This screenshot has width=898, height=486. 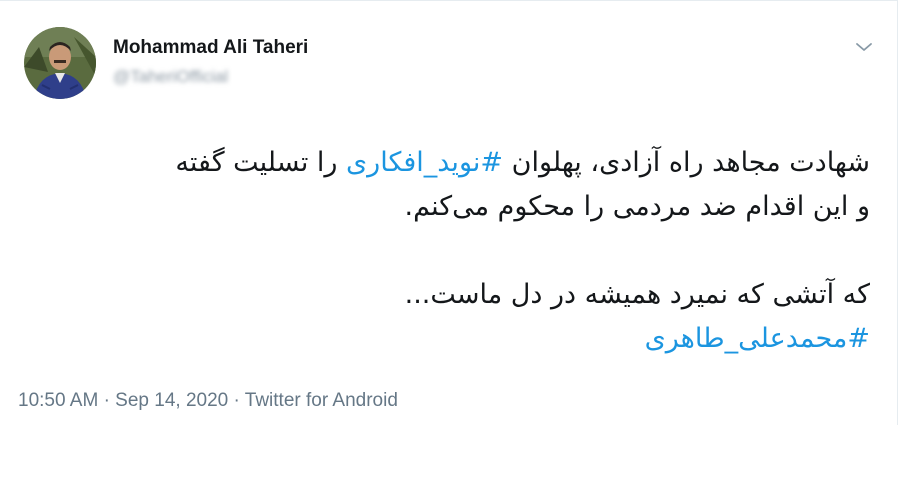 I want to click on tweet-source: Twitter for Android, so click(x=321, y=400).